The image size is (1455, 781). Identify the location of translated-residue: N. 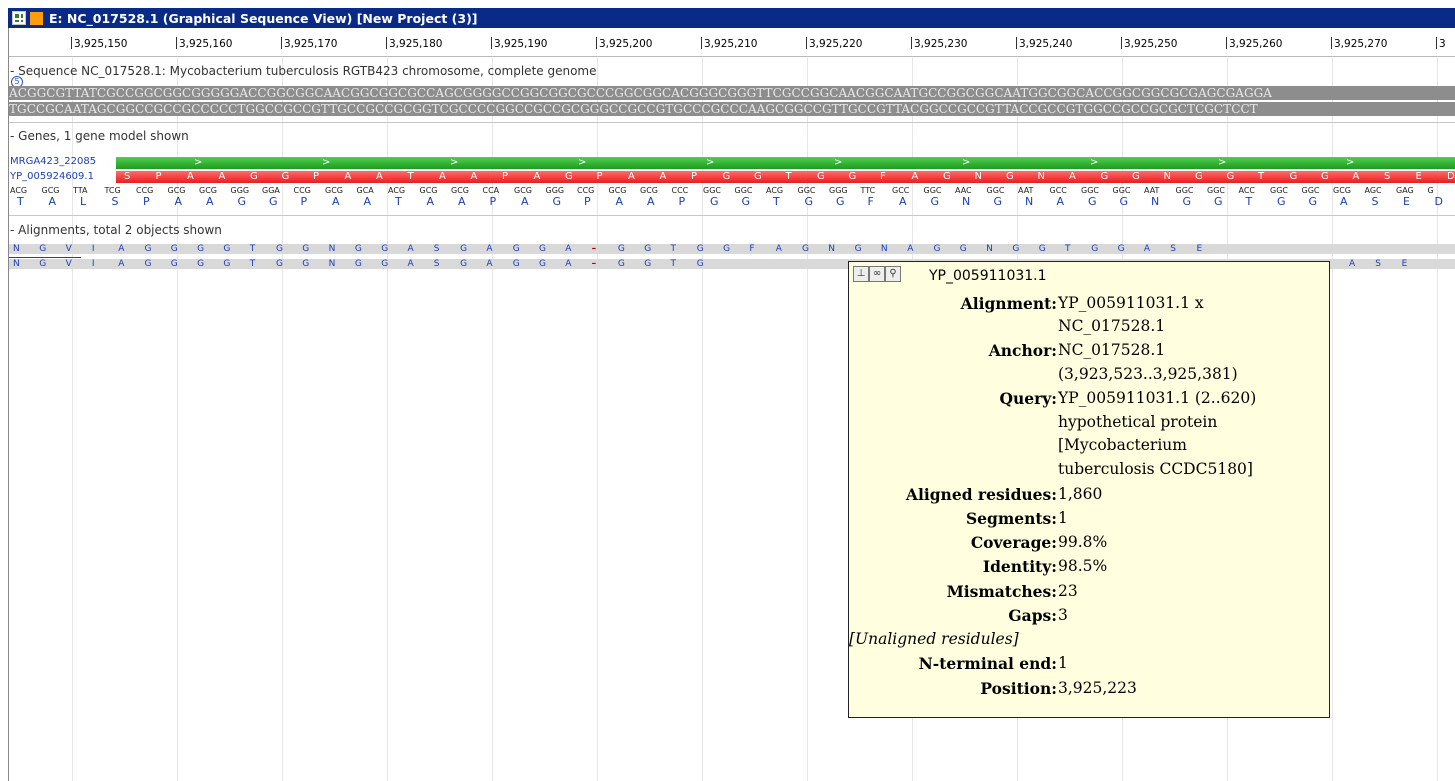
(1029, 201).